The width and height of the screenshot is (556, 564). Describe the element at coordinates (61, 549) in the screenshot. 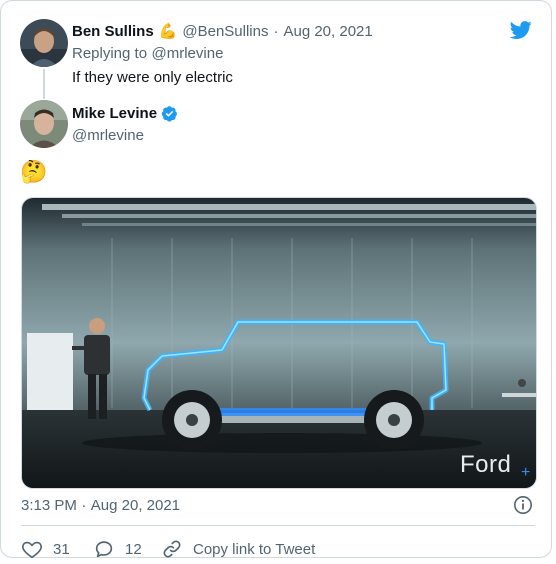

I see `like-count: 31` at that location.